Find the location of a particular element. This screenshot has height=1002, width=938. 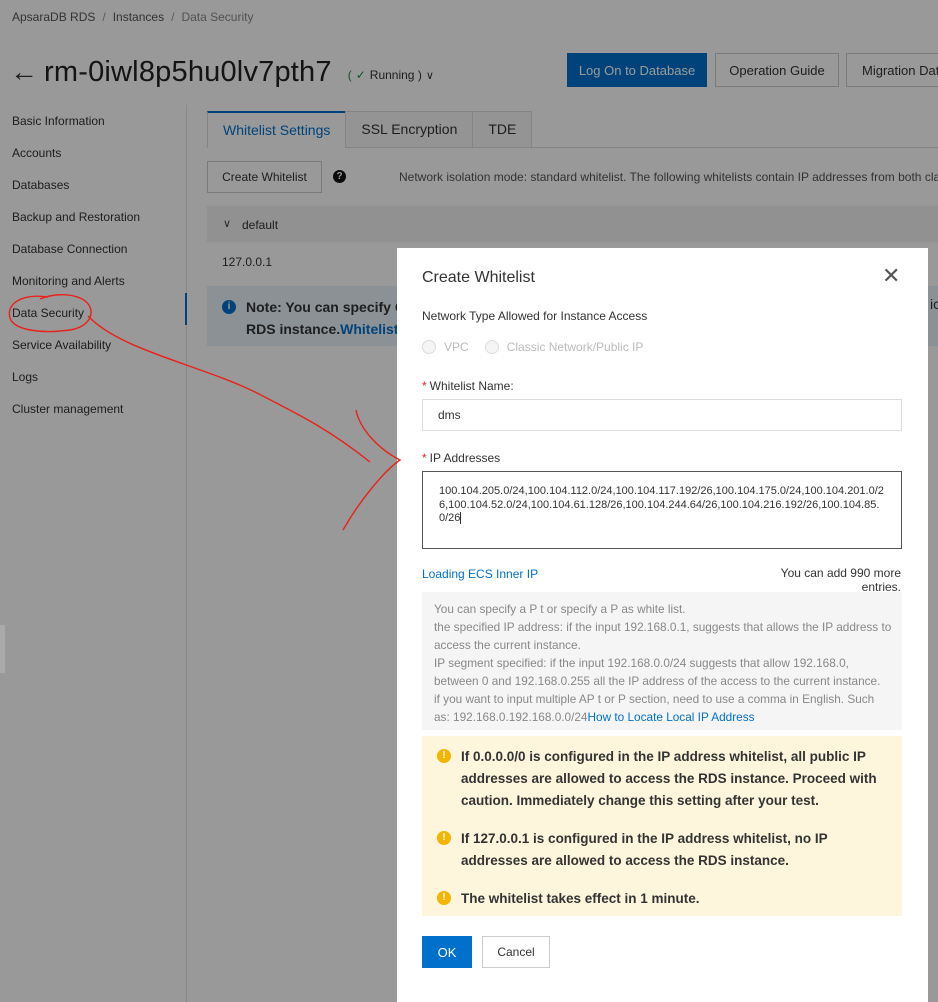

ok-button: OK is located at coordinates (447, 952).